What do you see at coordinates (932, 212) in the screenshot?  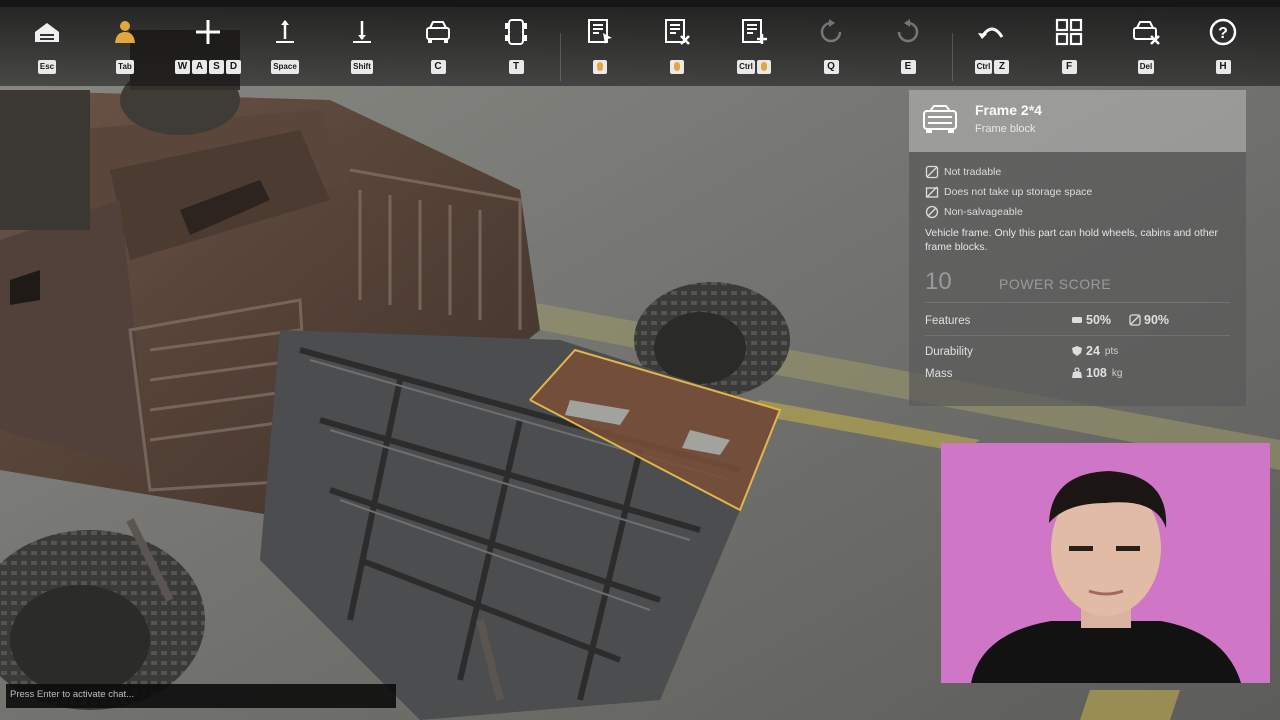 I see `non-salvageable-icon` at bounding box center [932, 212].